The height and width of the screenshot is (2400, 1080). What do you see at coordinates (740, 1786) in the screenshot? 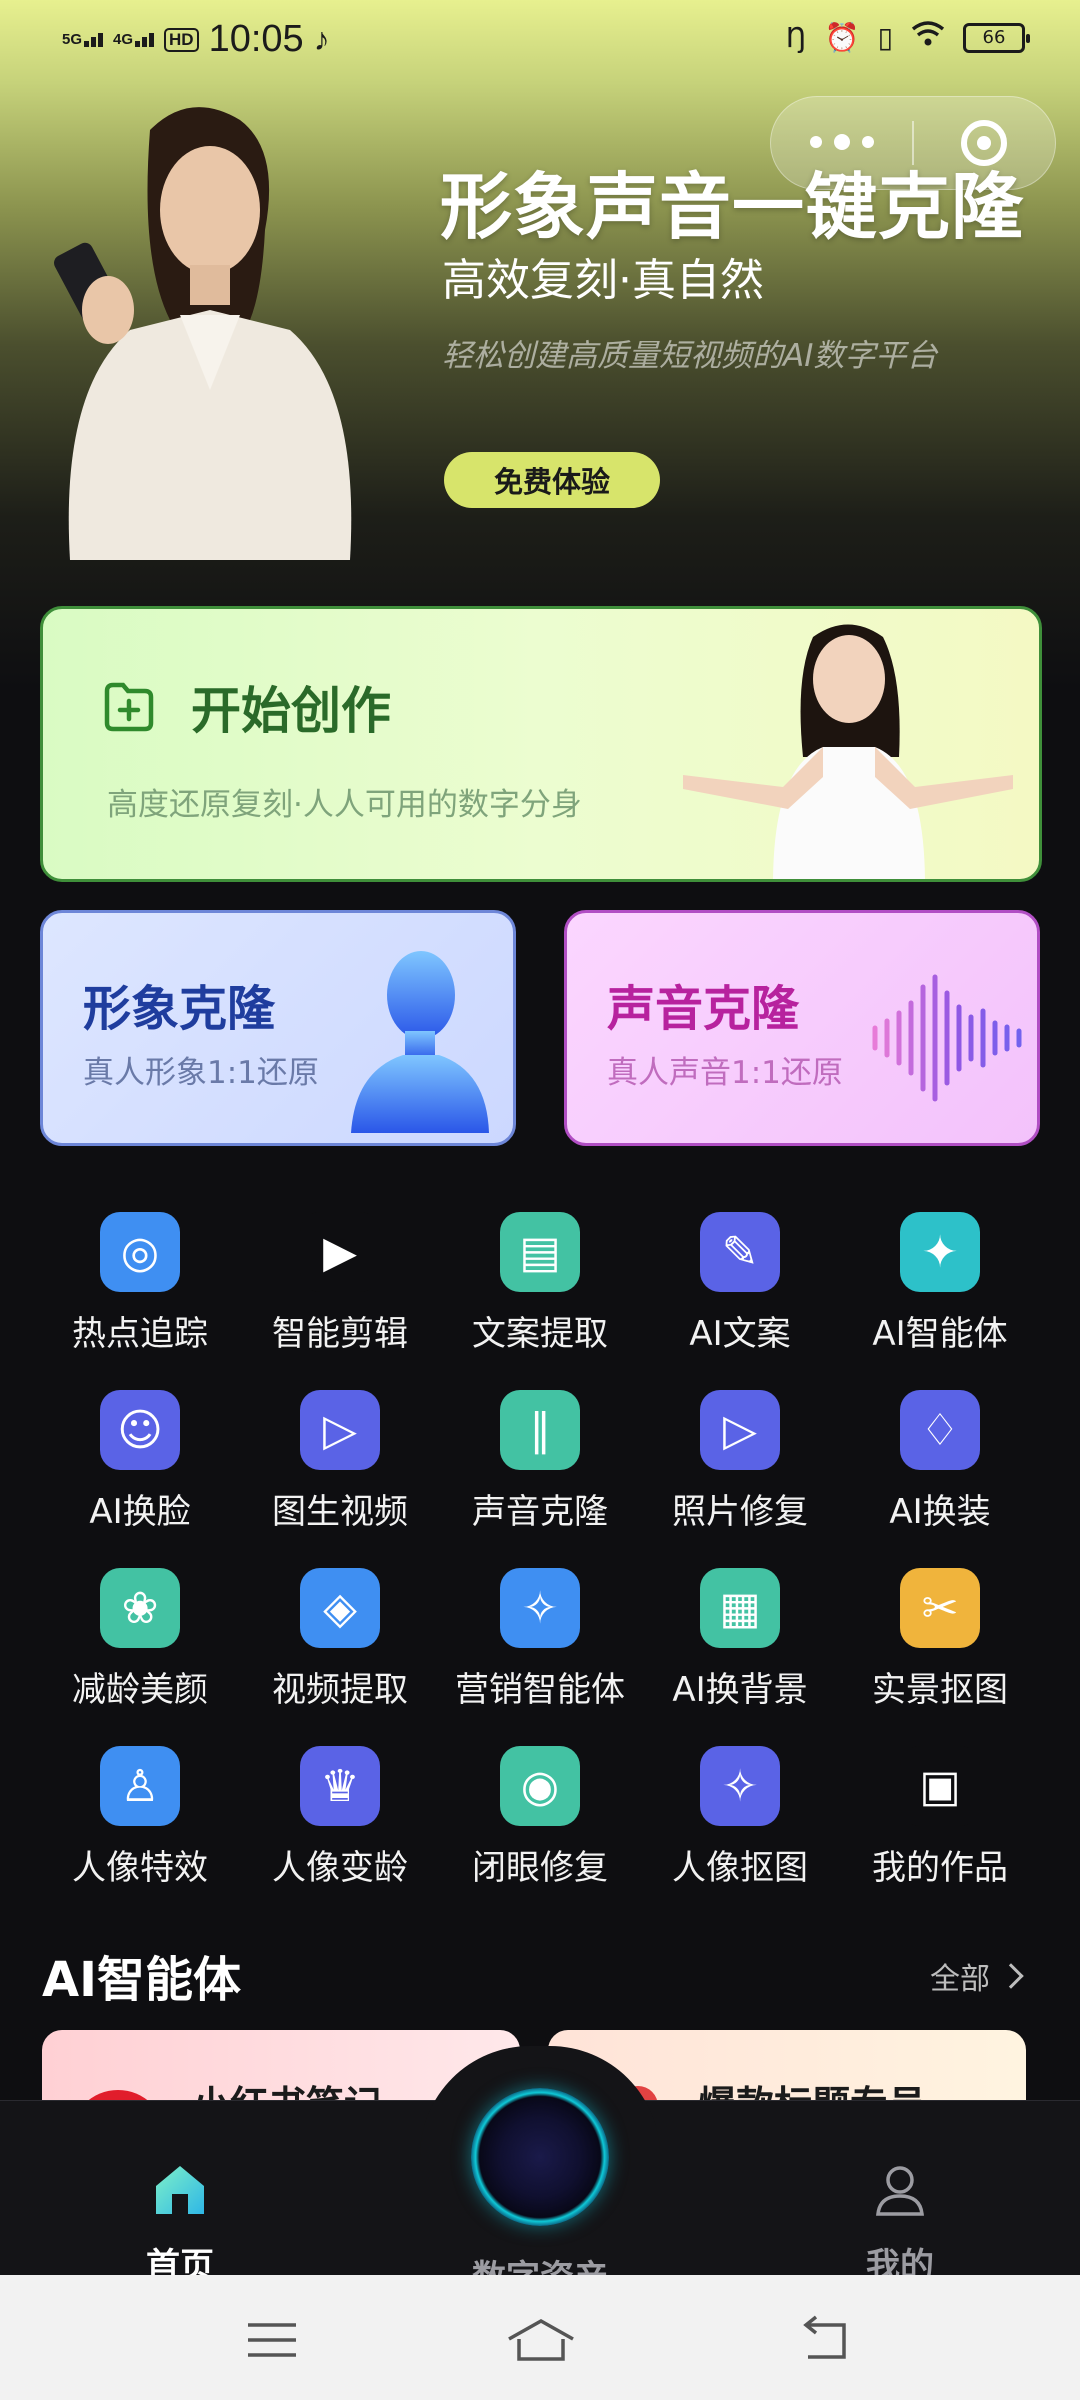
I see `portrait-cutout-icon: ✧` at bounding box center [740, 1786].